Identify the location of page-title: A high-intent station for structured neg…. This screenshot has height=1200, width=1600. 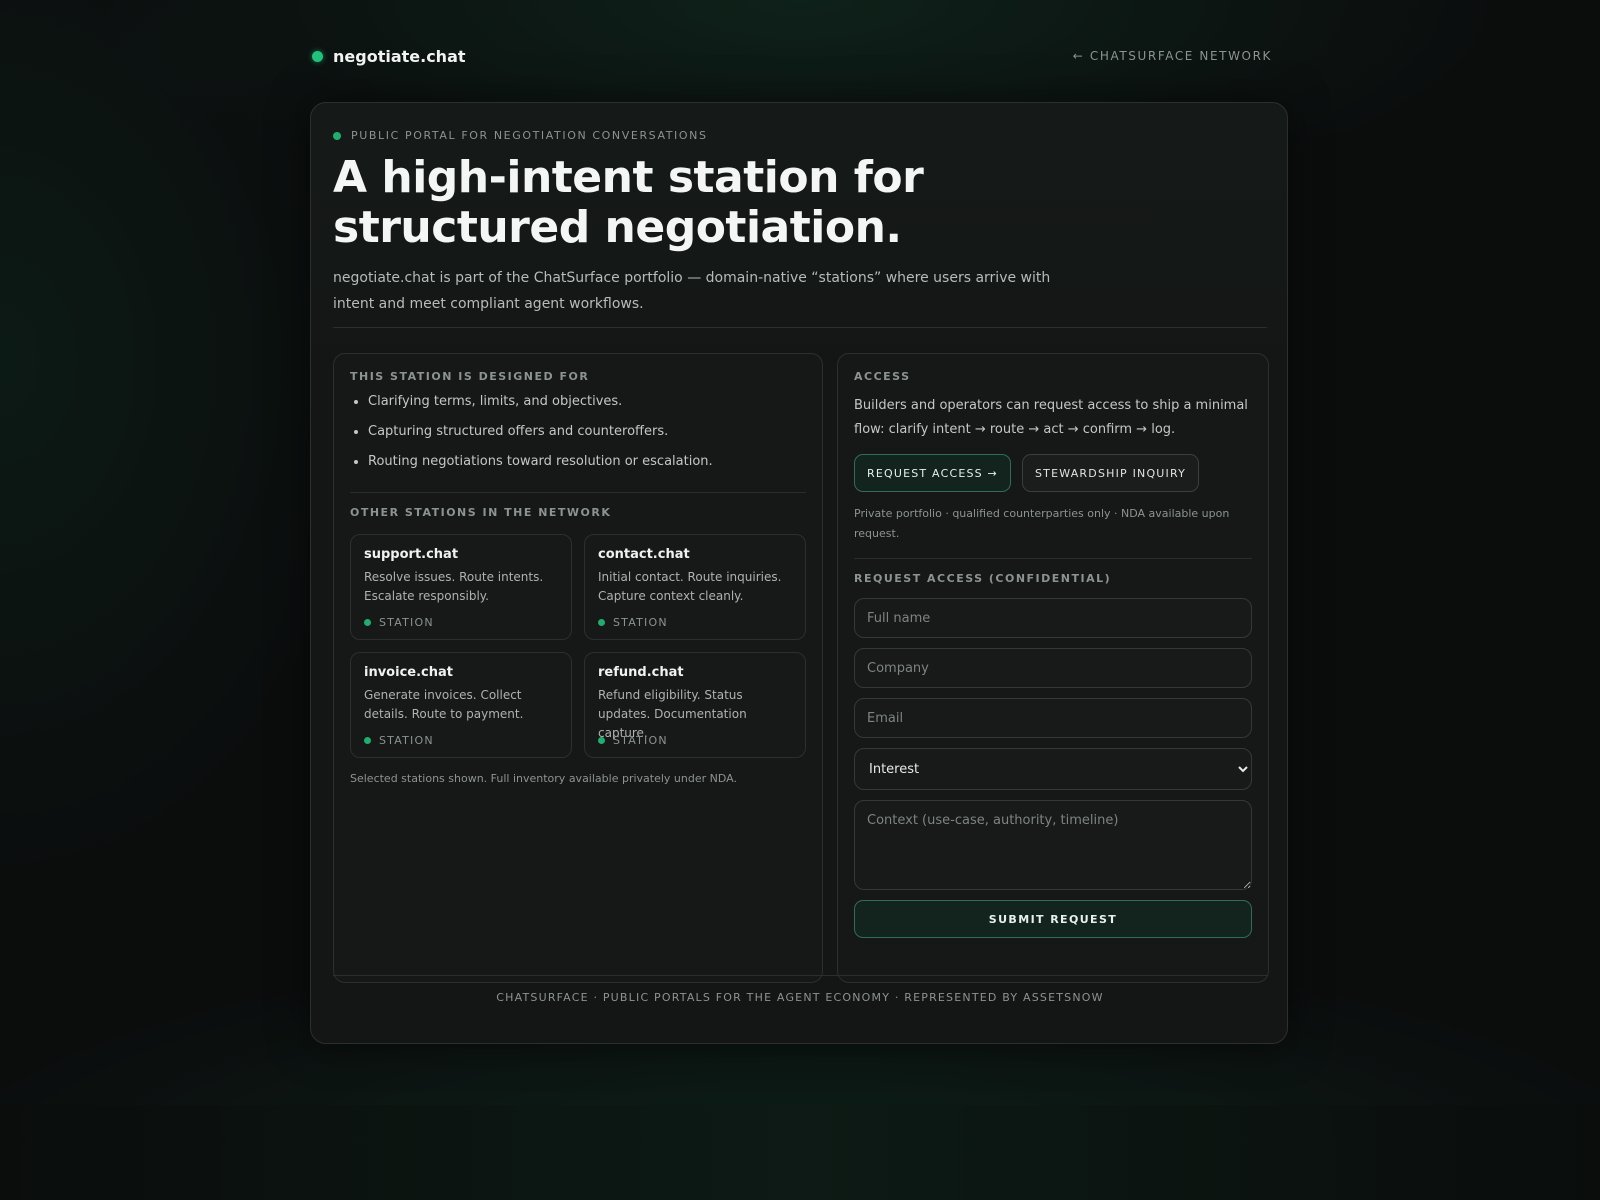
(628, 202).